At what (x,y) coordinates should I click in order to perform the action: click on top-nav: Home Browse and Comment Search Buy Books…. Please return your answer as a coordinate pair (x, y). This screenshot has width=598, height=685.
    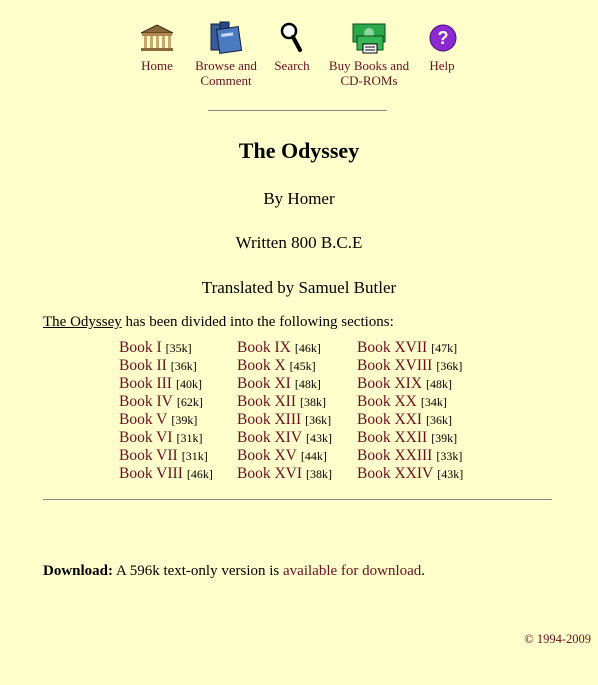
    Looking at the image, I should click on (299, 55).